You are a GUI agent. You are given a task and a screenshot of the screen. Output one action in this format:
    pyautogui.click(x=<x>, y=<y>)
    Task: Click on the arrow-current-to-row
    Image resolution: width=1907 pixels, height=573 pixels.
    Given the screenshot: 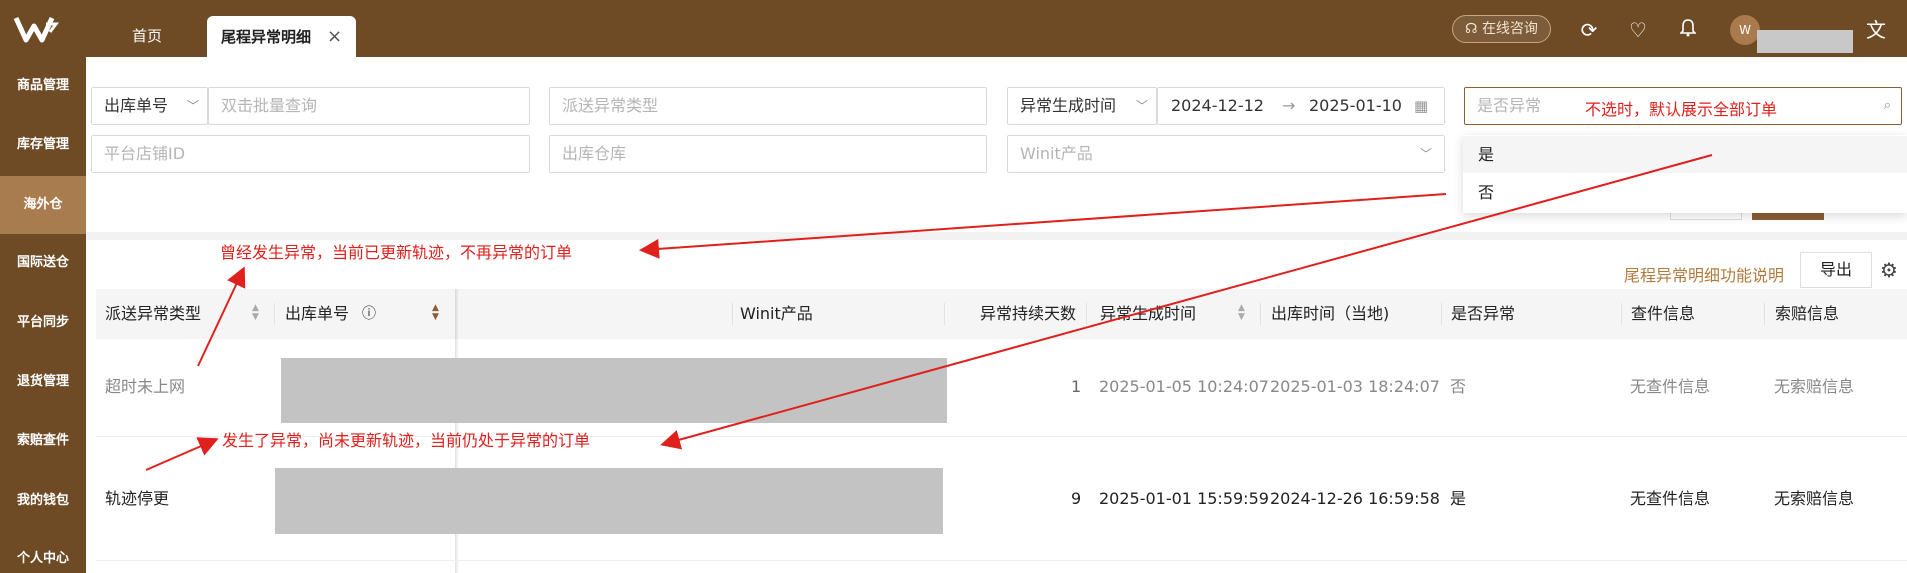 What is the action you would take?
    pyautogui.click(x=182, y=454)
    